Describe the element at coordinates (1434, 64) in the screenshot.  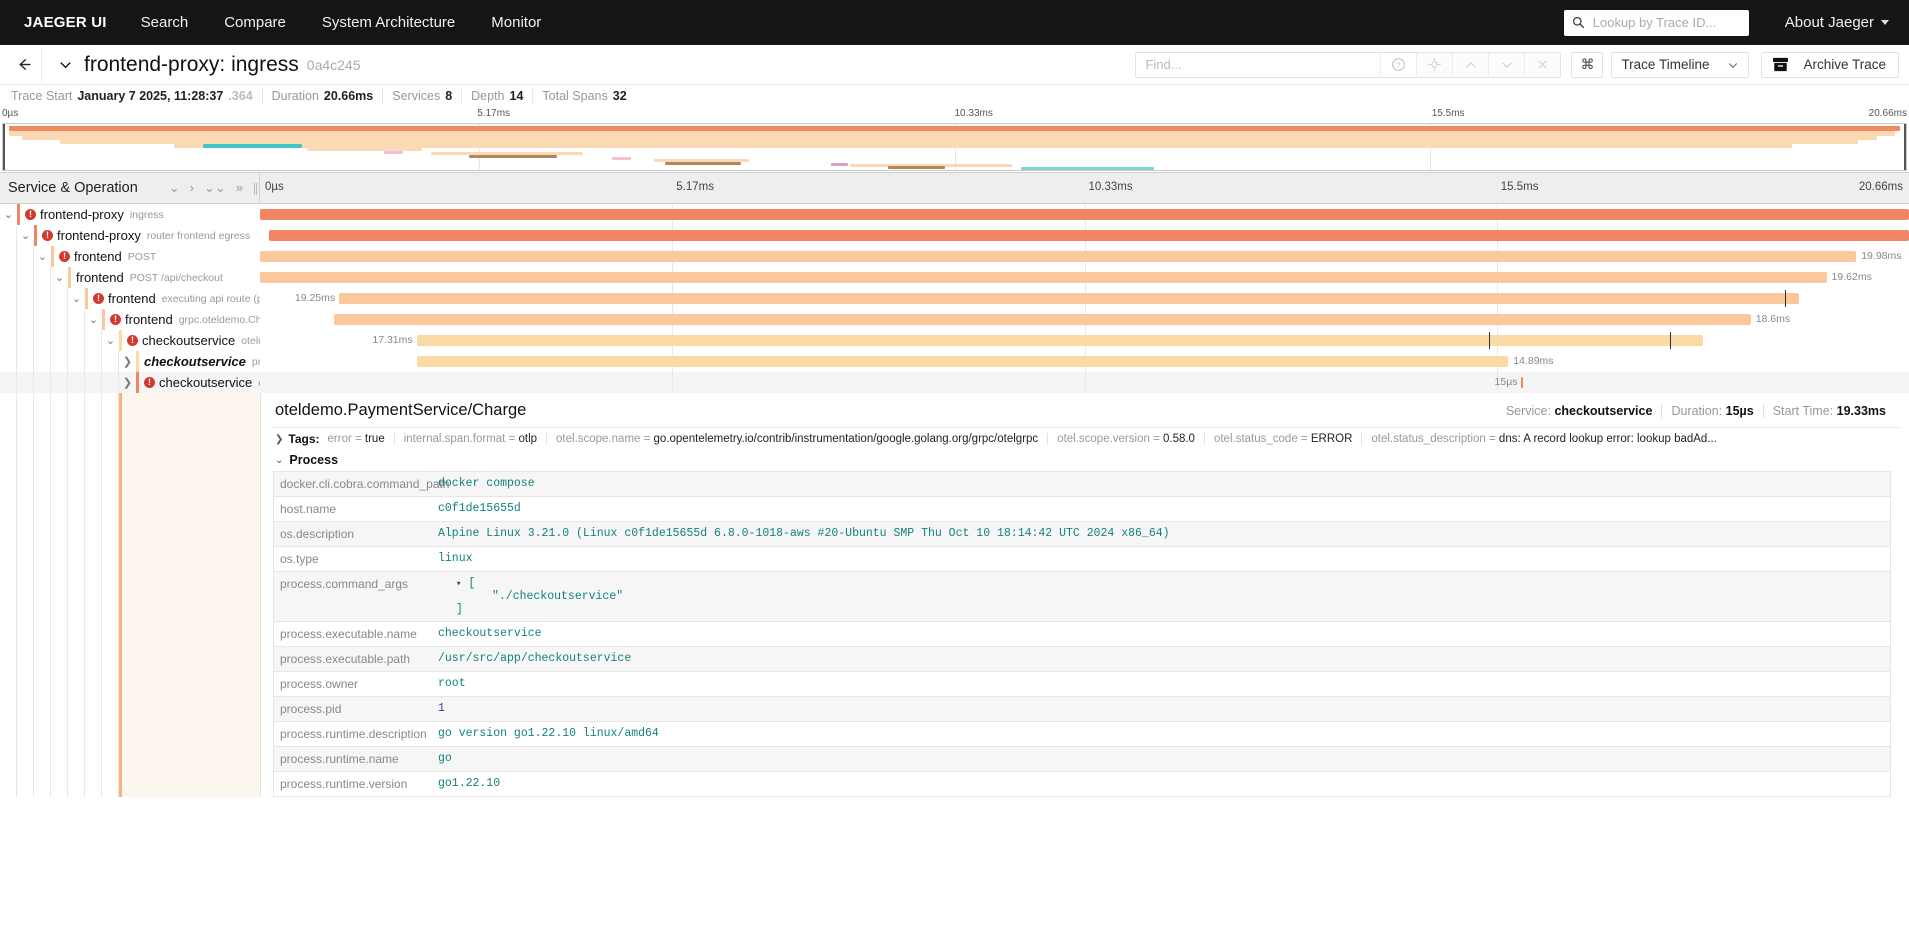
I see `find-focus-button` at that location.